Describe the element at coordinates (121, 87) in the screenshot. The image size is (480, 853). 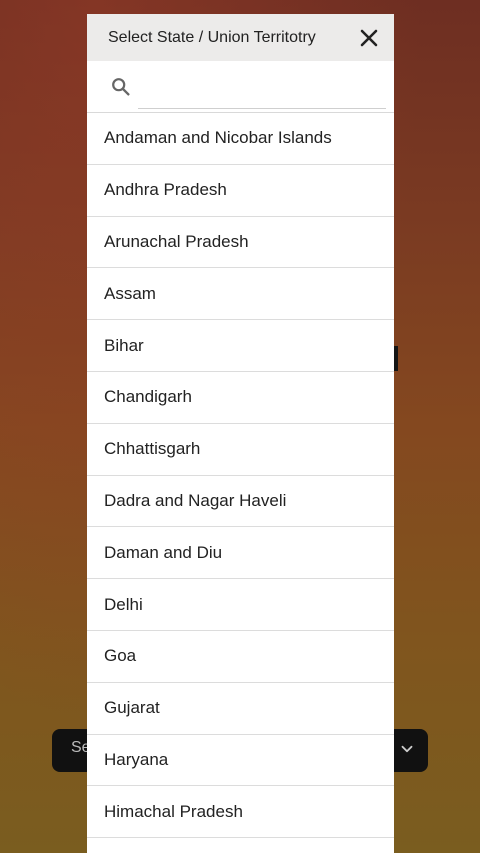
I see `search-icon` at that location.